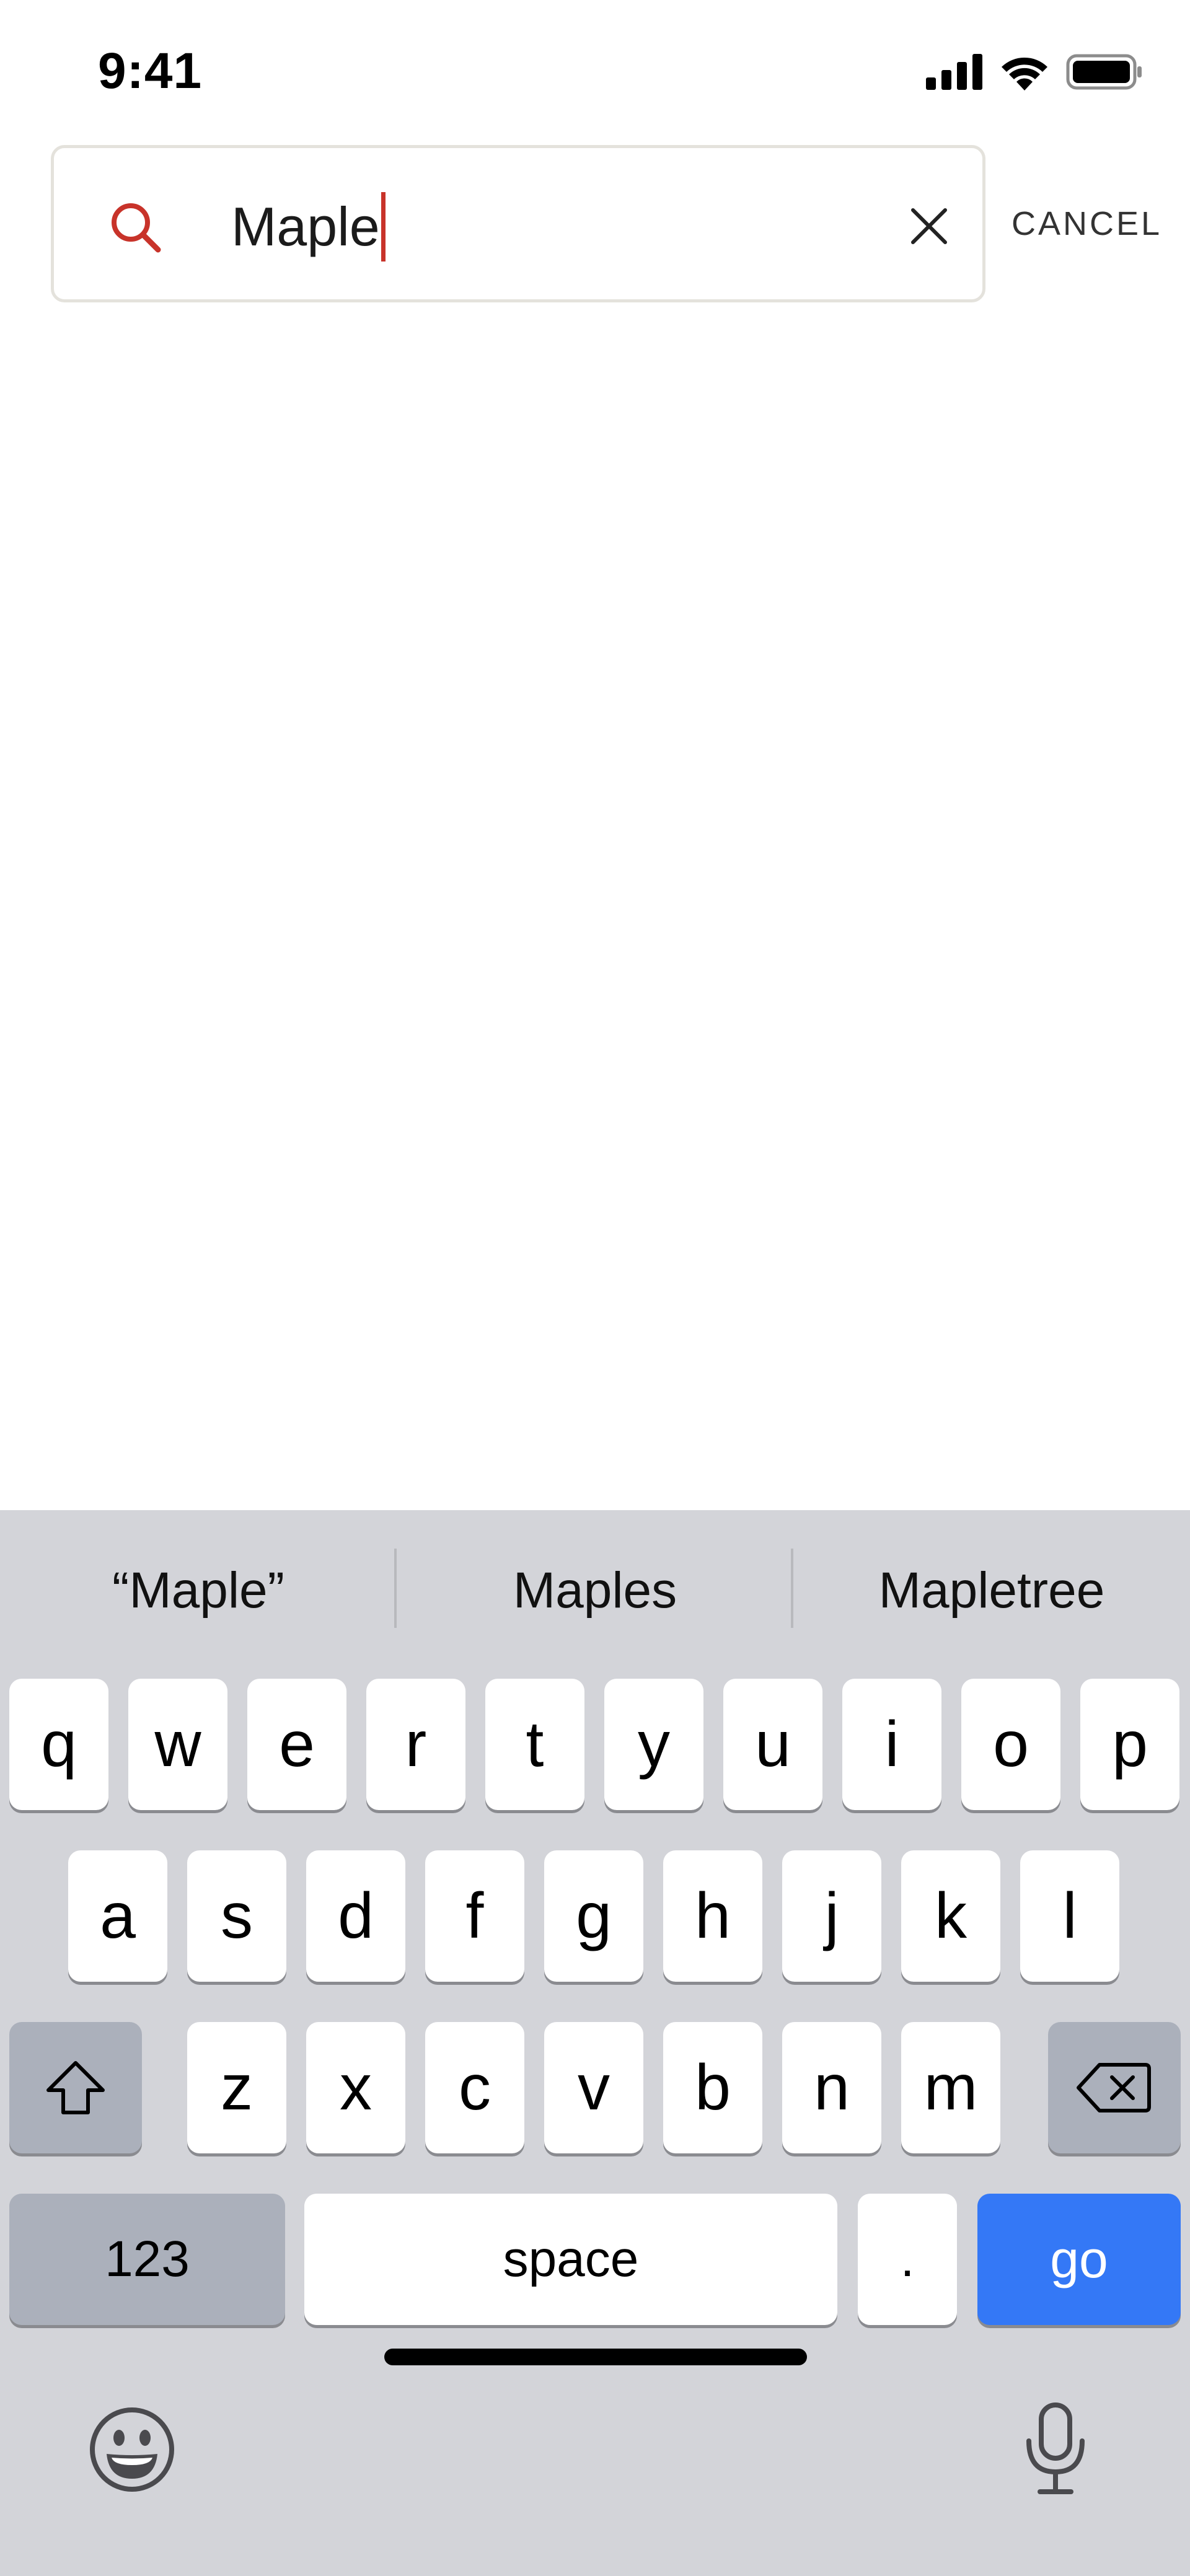 The image size is (1190, 2576). Describe the element at coordinates (950, 2087) in the screenshot. I see `key-m: m` at that location.